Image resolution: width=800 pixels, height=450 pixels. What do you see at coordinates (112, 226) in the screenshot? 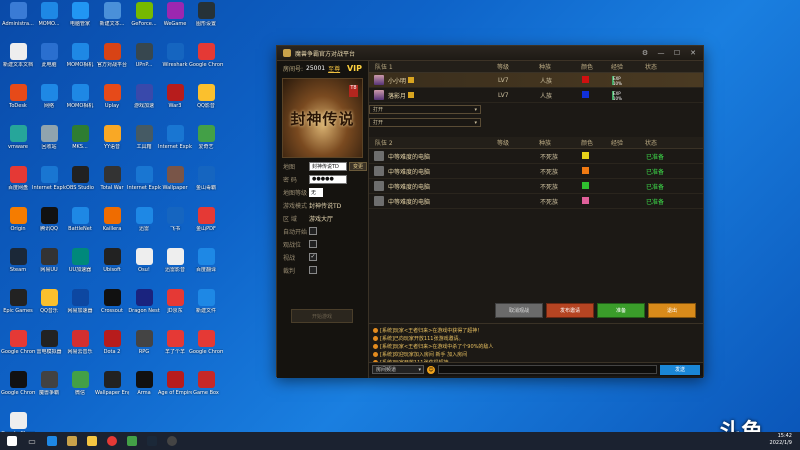
I see `desktop-icon: Kaillera` at bounding box center [112, 226].